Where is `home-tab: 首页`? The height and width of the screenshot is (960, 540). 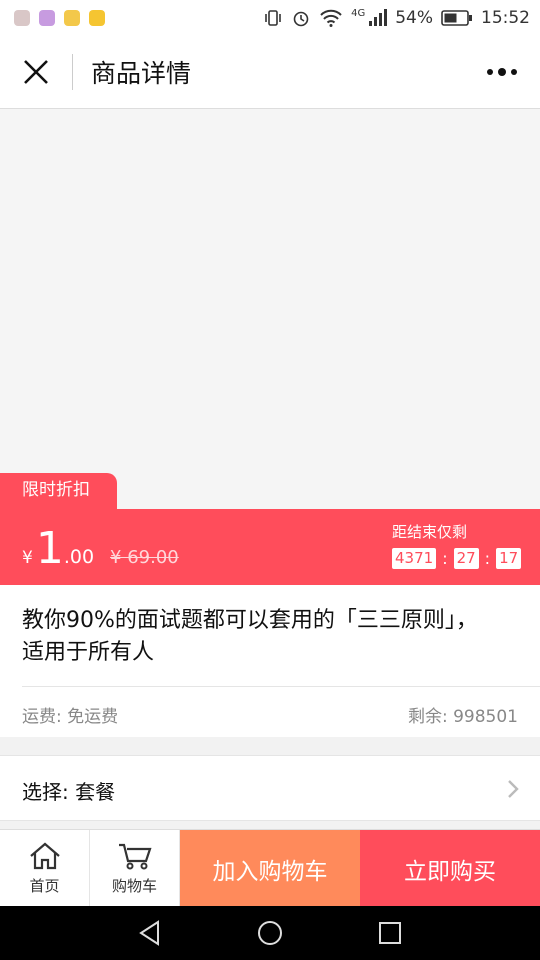 home-tab: 首页 is located at coordinates (45, 868).